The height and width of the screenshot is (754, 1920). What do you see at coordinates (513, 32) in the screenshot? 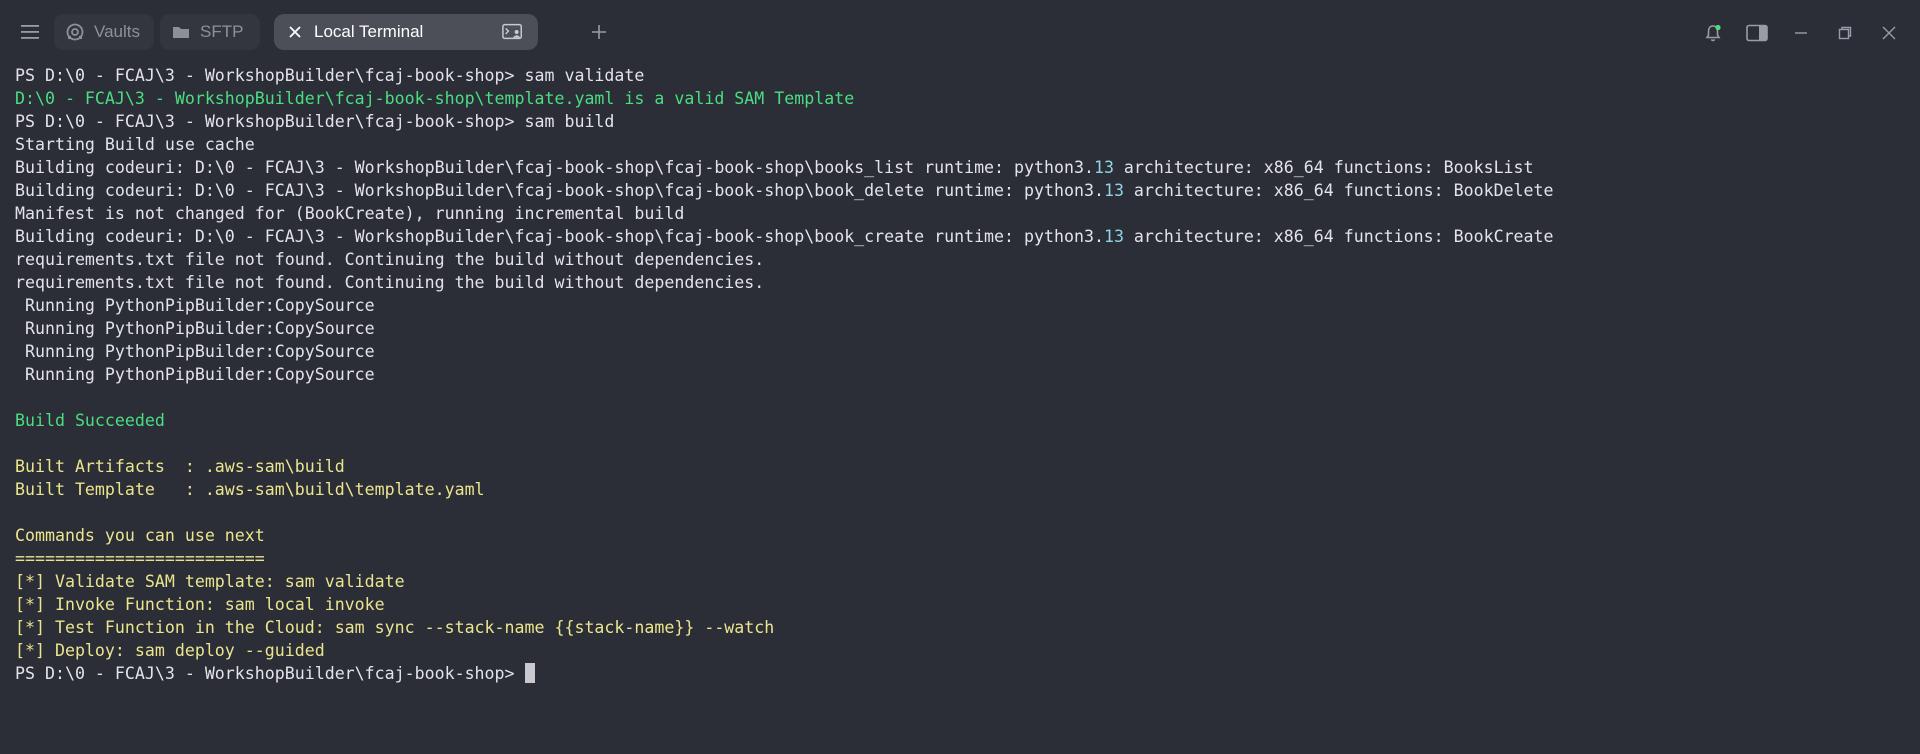
I see `terminal-user-icon` at bounding box center [513, 32].